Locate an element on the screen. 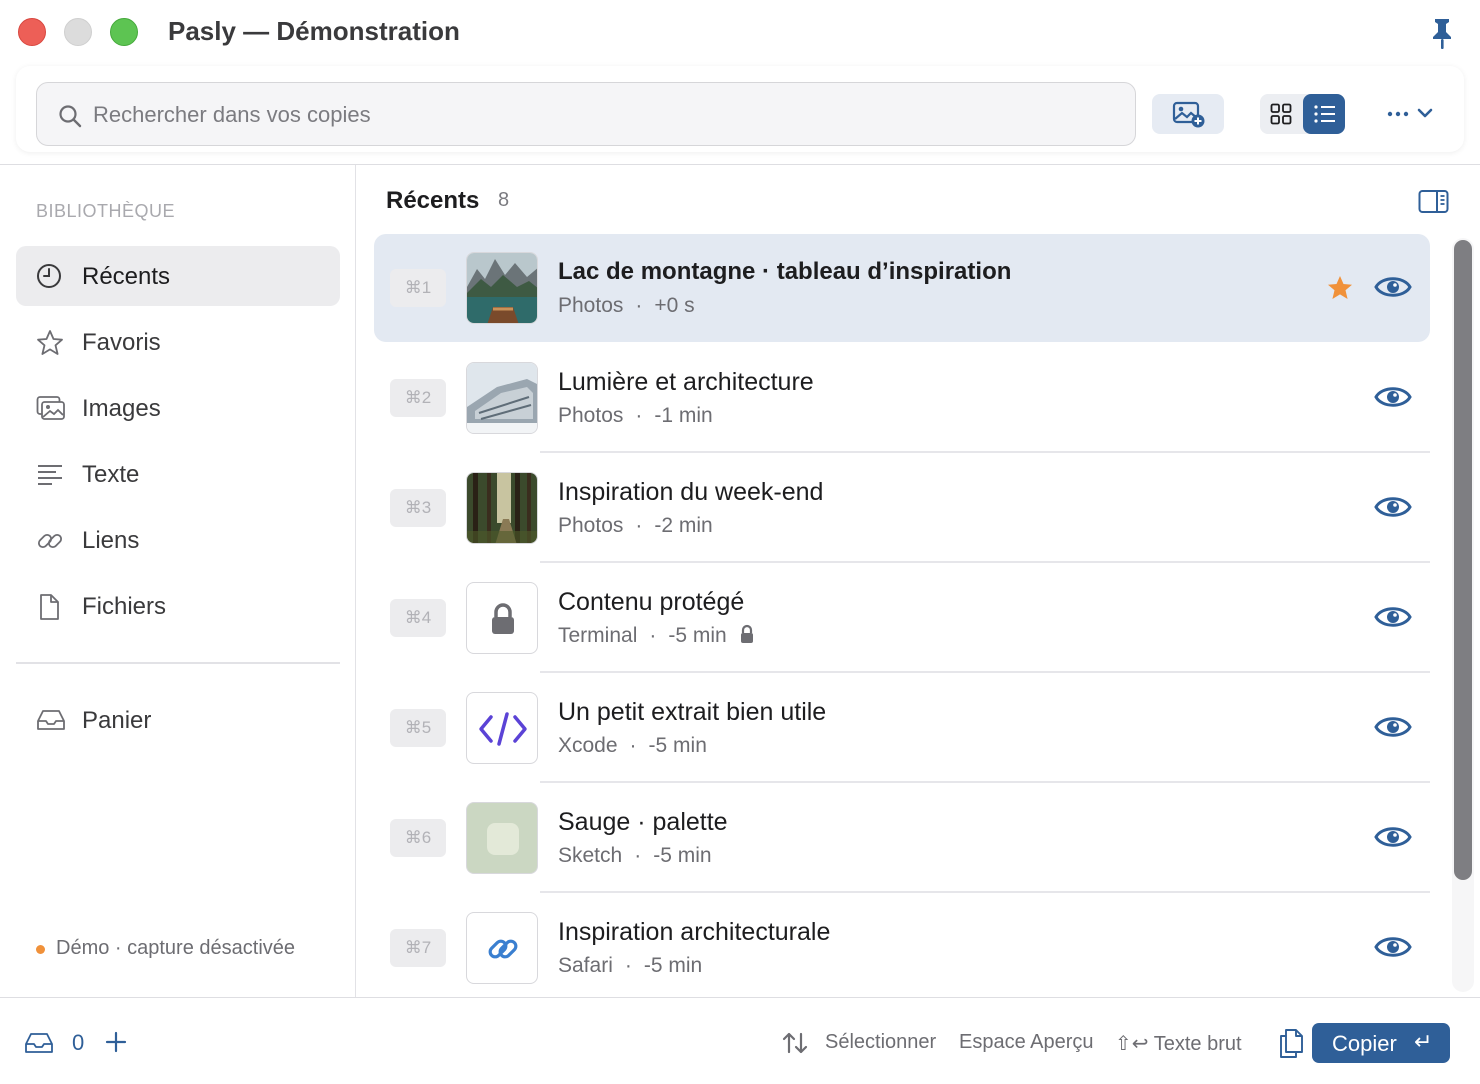 This screenshot has height=1084, width=1480. lock-icon is located at coordinates (503, 618).